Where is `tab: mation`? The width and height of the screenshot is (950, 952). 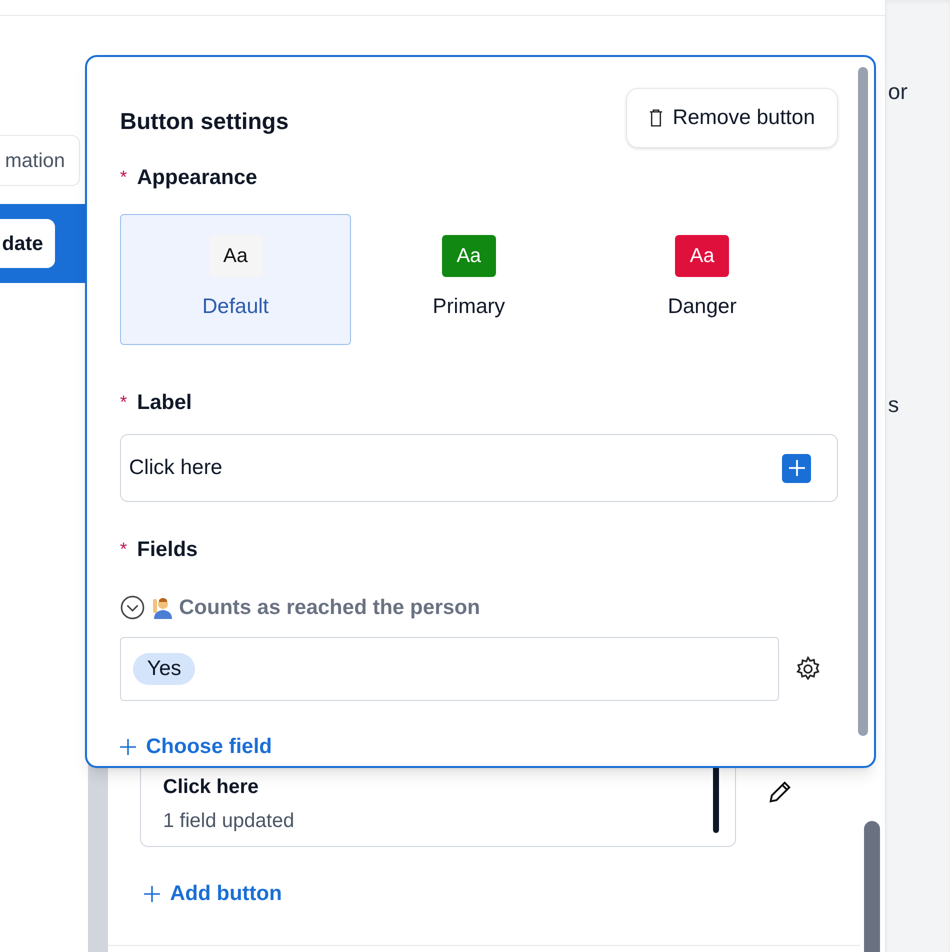
tab: mation is located at coordinates (40, 160).